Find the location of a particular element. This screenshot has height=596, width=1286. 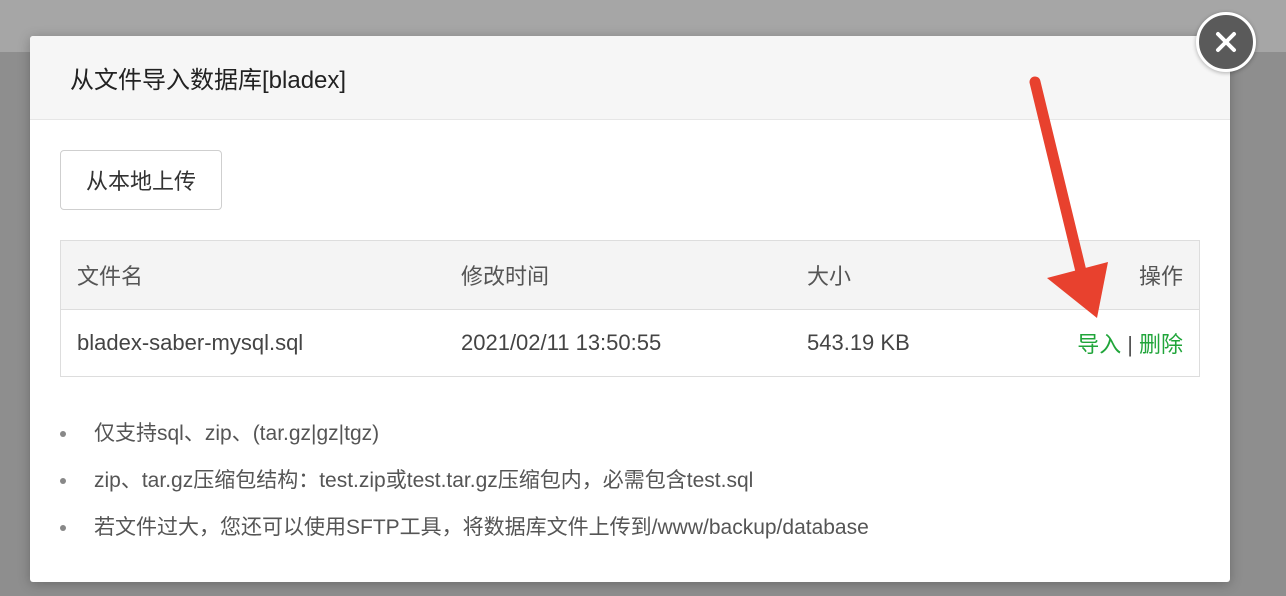

header-operations: 操作 is located at coordinates (1160, 276).